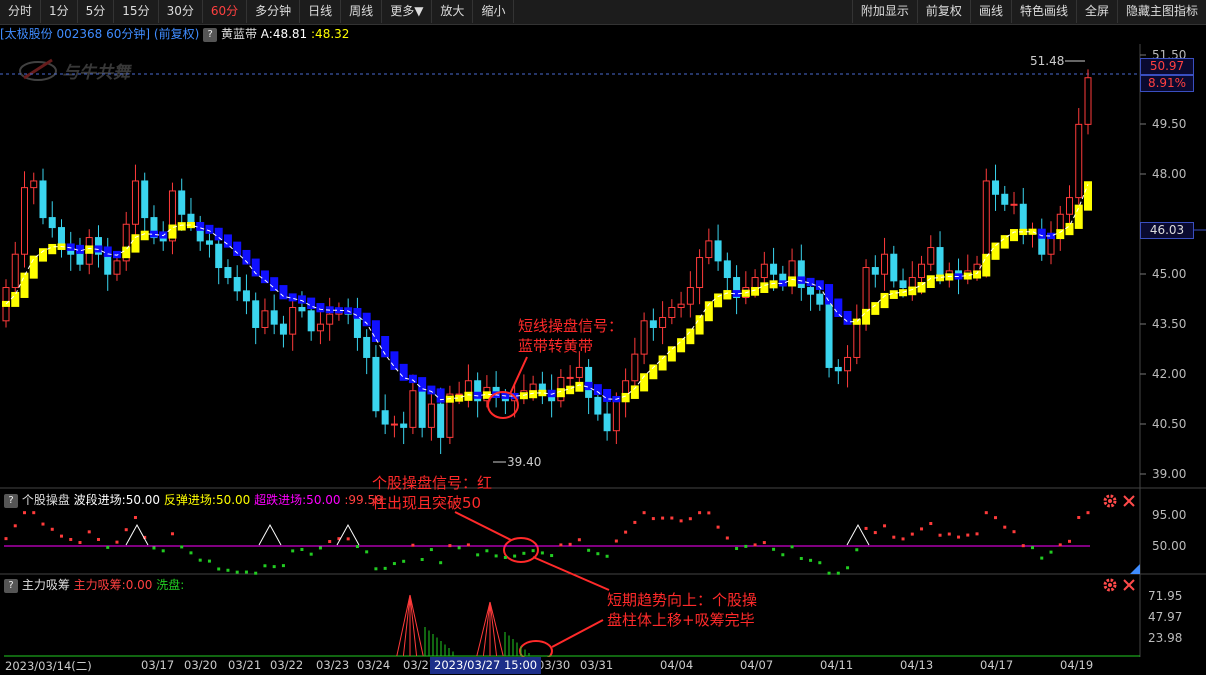 This screenshot has height=675, width=1206. I want to click on date-label: 04/11, so click(837, 665).